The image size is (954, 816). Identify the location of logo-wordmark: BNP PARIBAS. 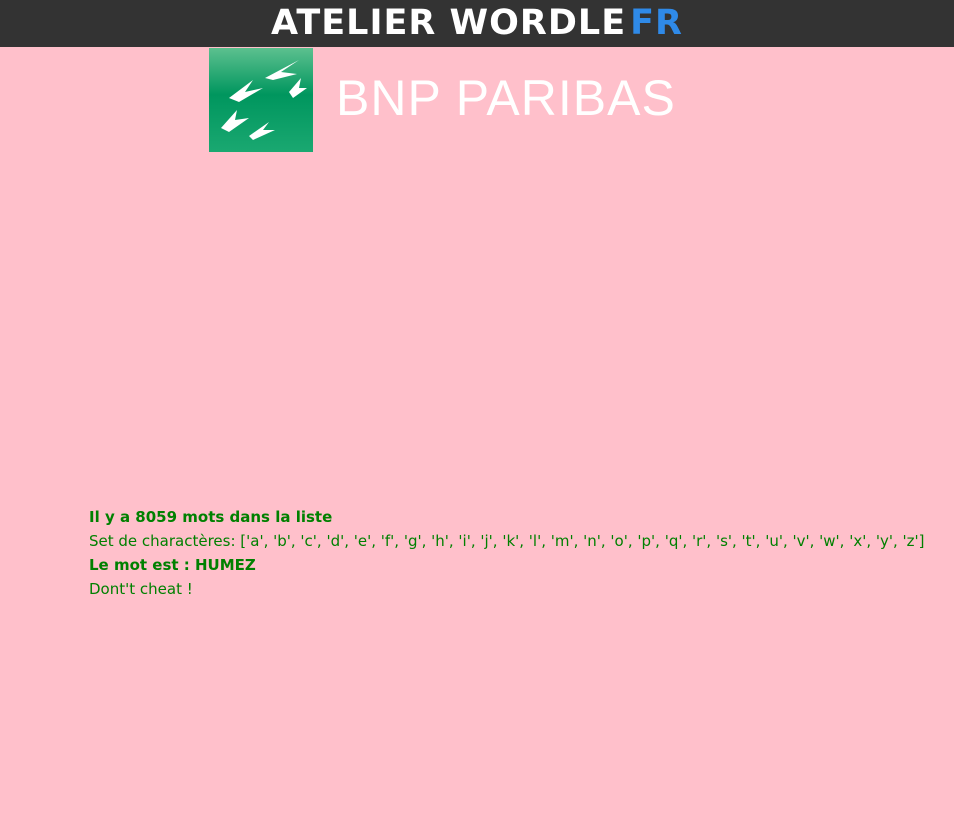
(506, 98).